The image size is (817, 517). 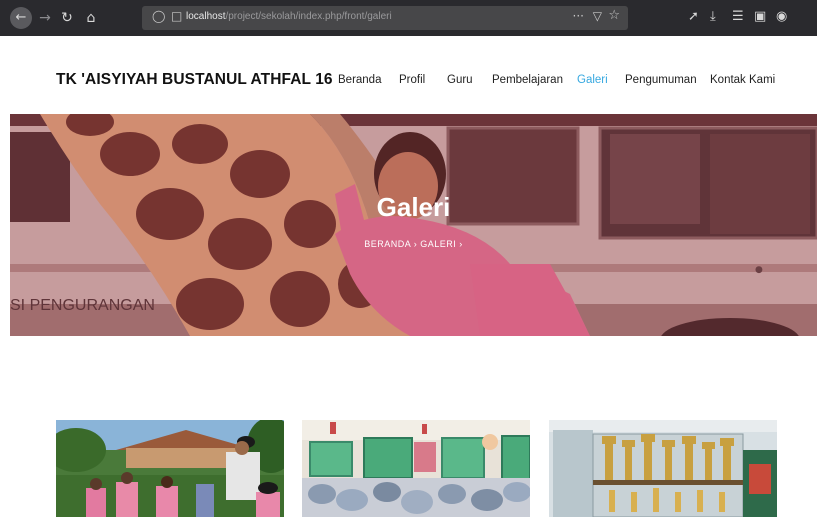 I want to click on breadcrumb-home: BERANDA, so click(x=387, y=244).